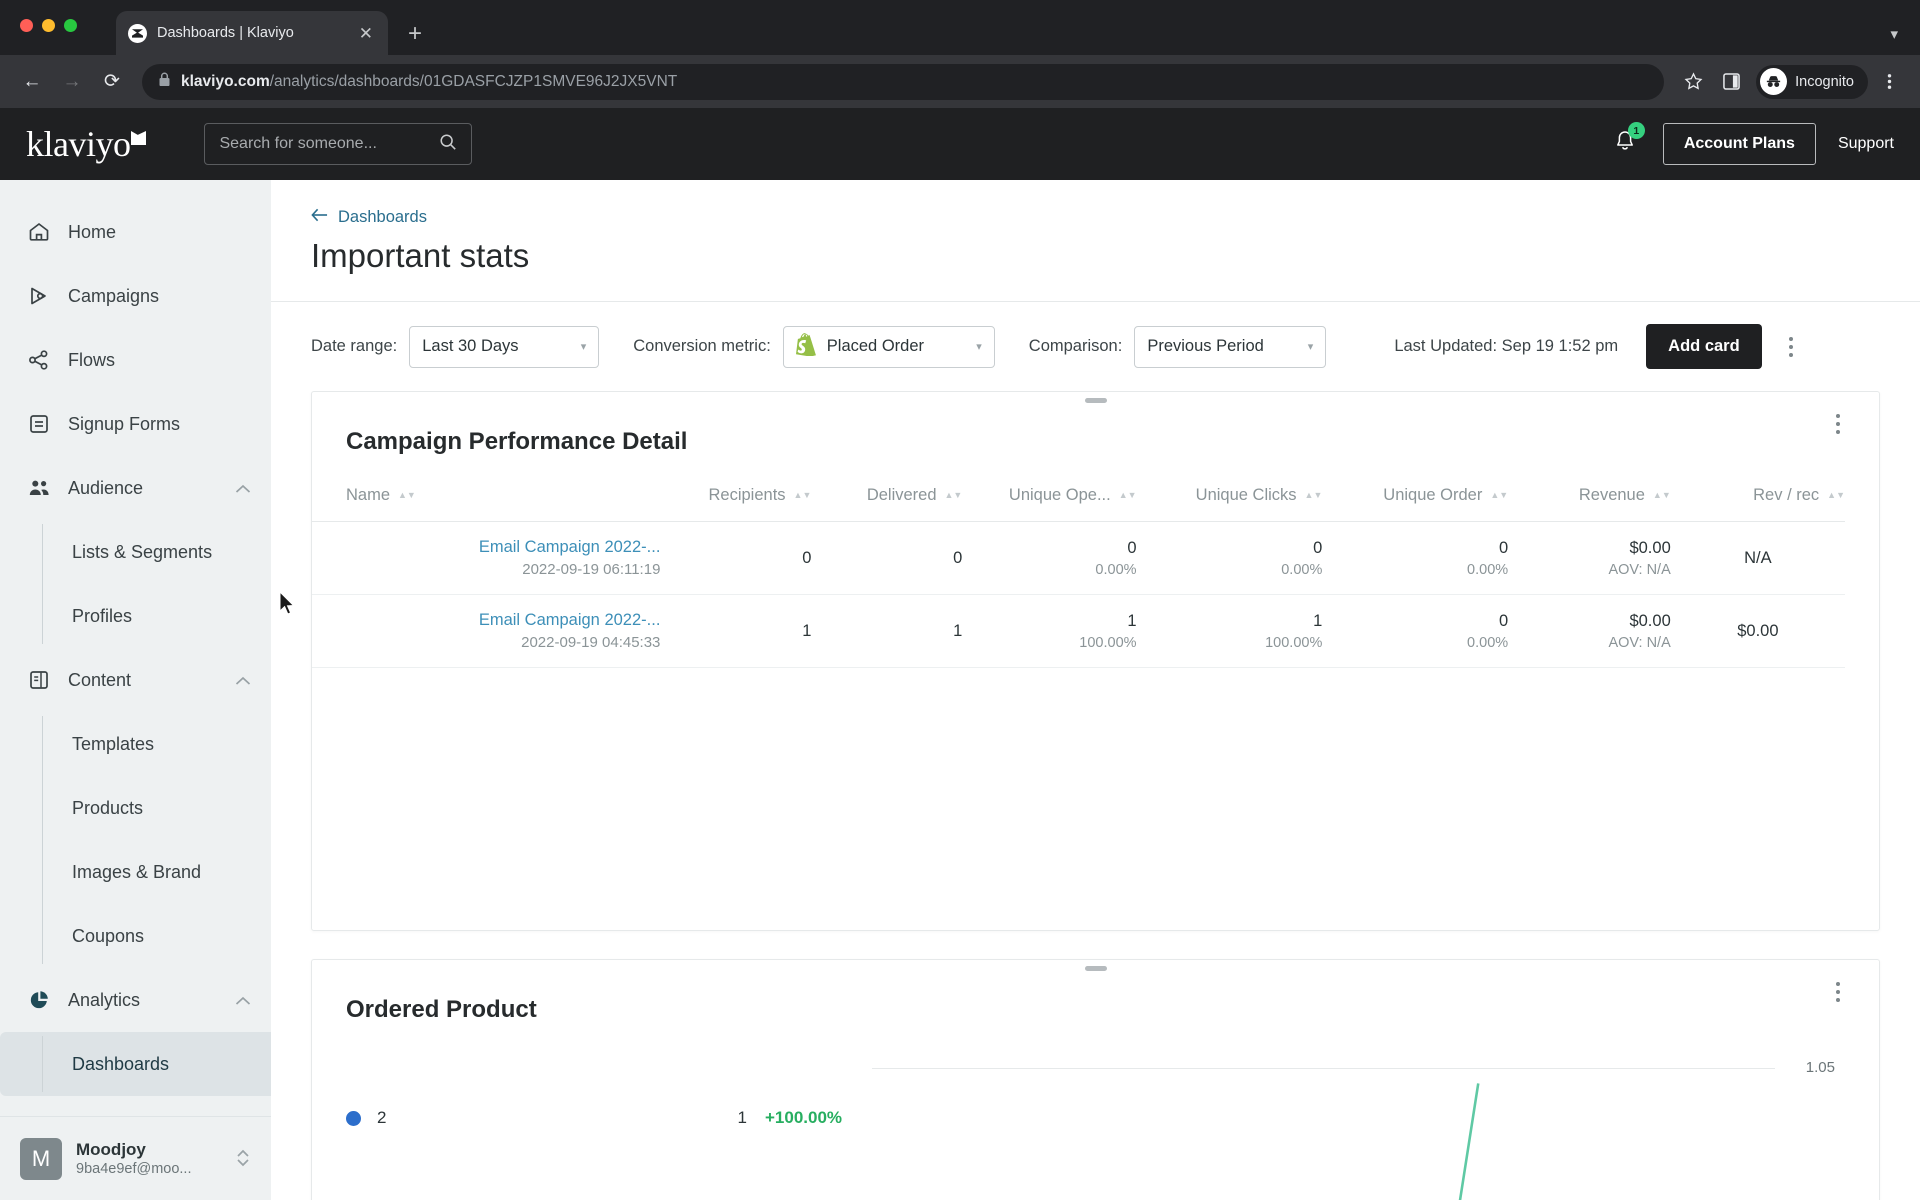  Describe the element at coordinates (420, 255) in the screenshot. I see `page-title: Important stats` at that location.